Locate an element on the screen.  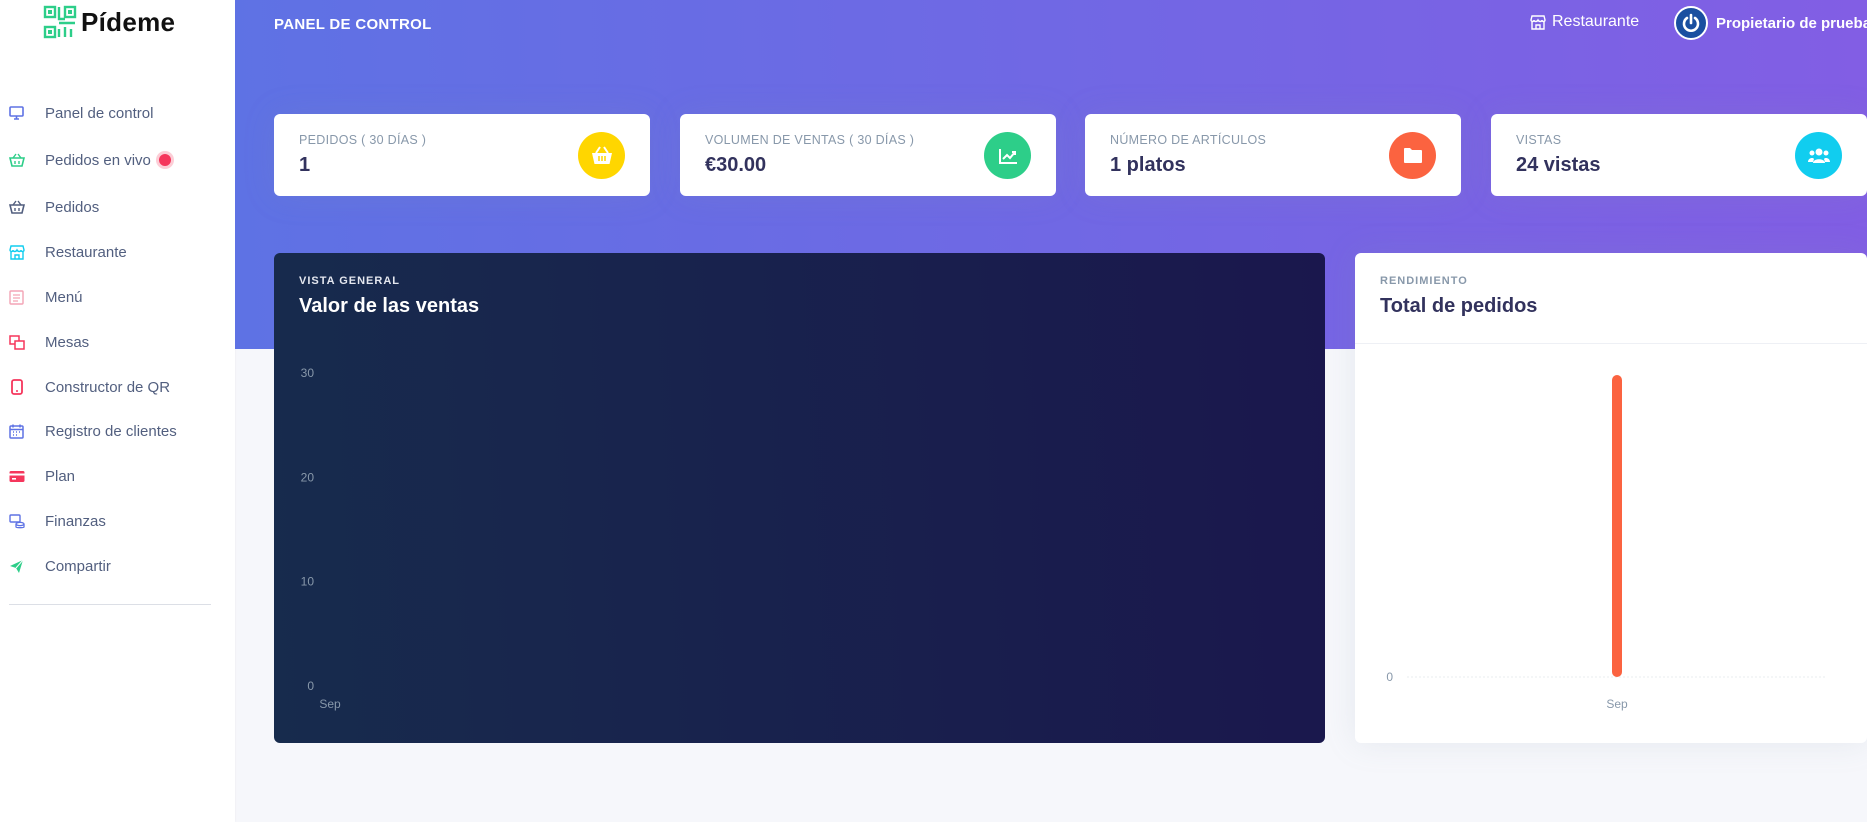
sidebar-item-constructor-de-qr: Constructor de QR is located at coordinates (117, 387).